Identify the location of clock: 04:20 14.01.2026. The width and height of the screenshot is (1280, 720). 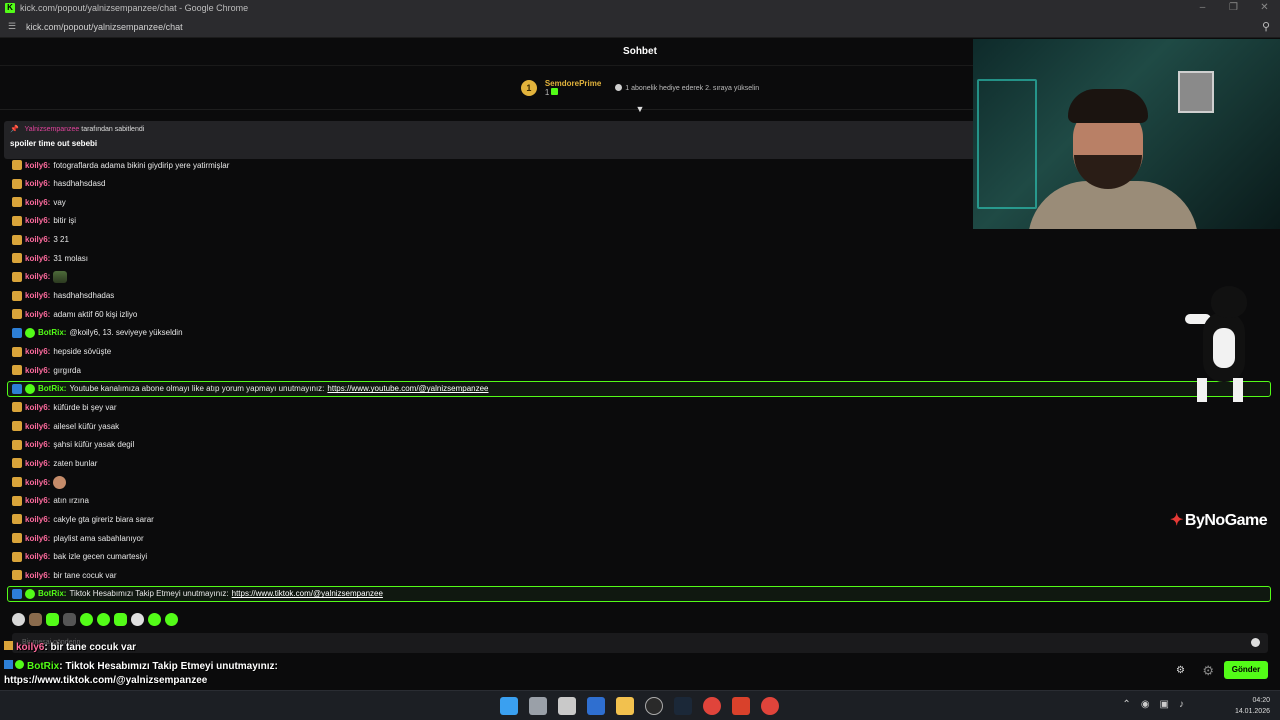
(1252, 706).